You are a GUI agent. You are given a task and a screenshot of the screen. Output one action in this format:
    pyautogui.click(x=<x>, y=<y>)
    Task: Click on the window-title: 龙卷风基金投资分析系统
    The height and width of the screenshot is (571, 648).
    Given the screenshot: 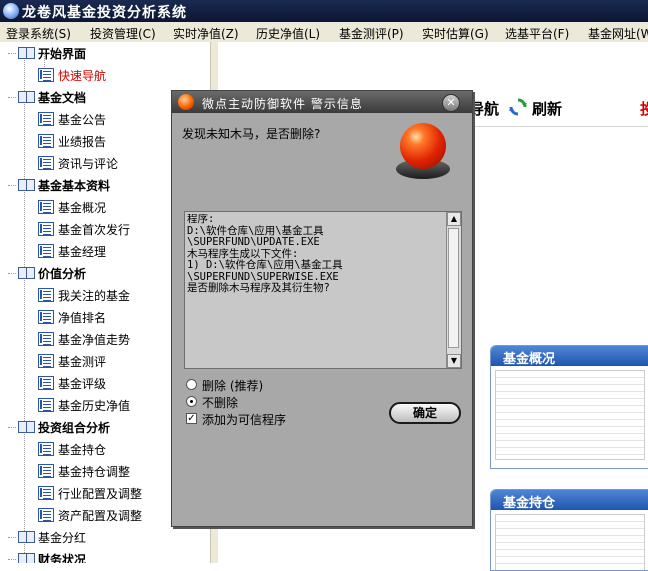 What is the action you would take?
    pyautogui.click(x=104, y=13)
    